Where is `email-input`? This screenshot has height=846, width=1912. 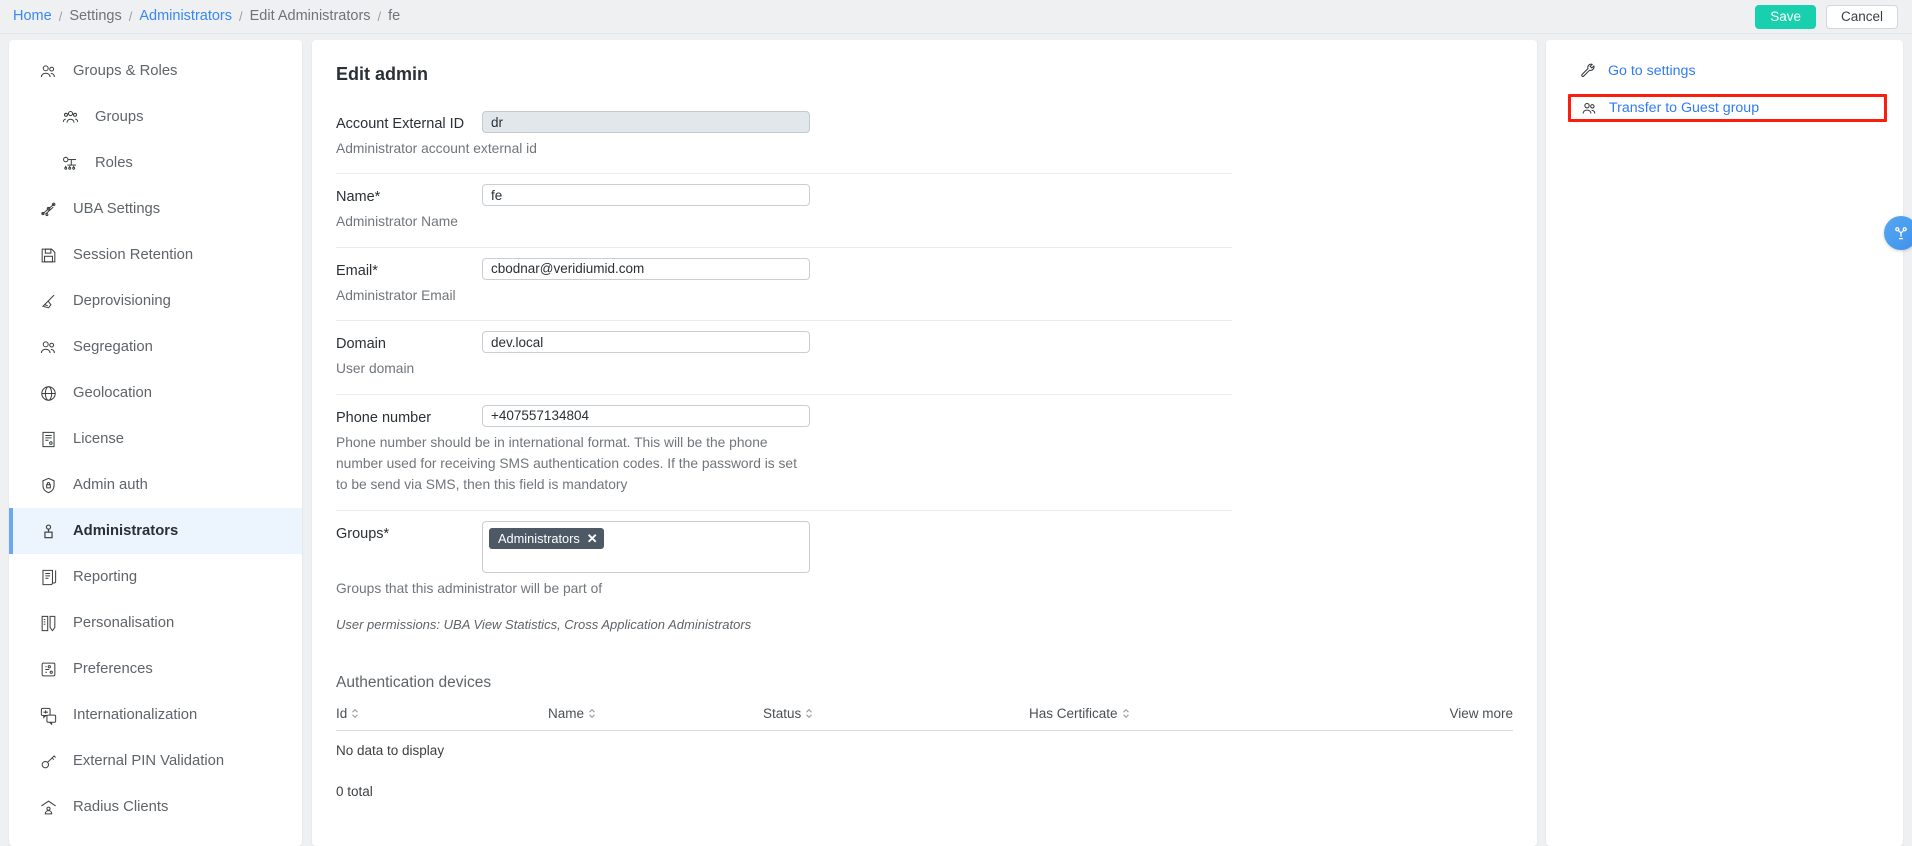
email-input is located at coordinates (646, 268).